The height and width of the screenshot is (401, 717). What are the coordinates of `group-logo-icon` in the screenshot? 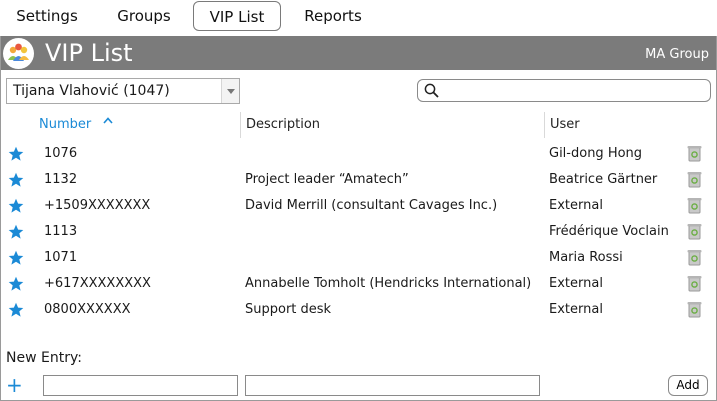 It's located at (18, 53).